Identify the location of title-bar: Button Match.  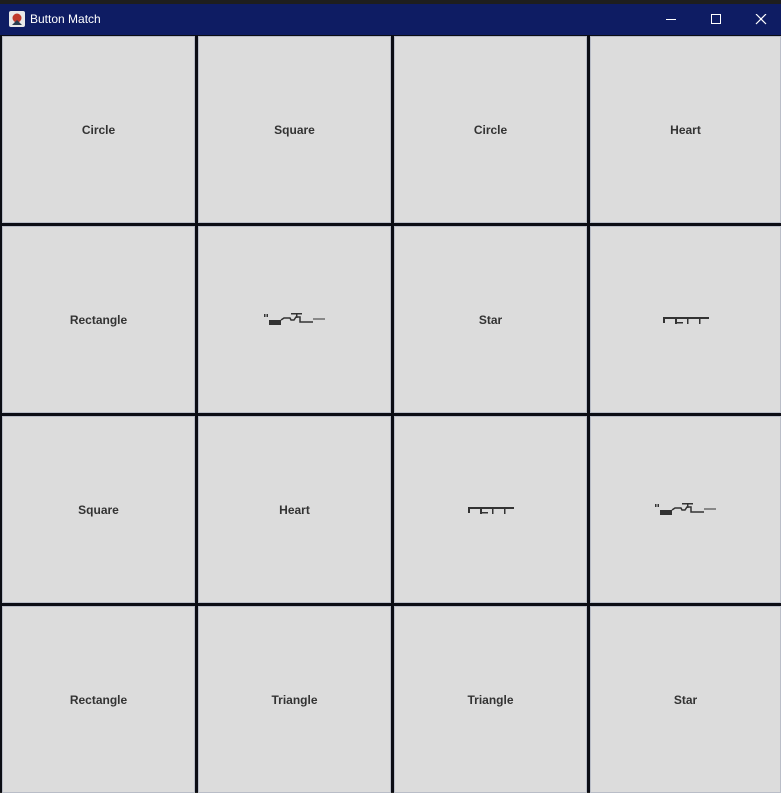
(390, 19).